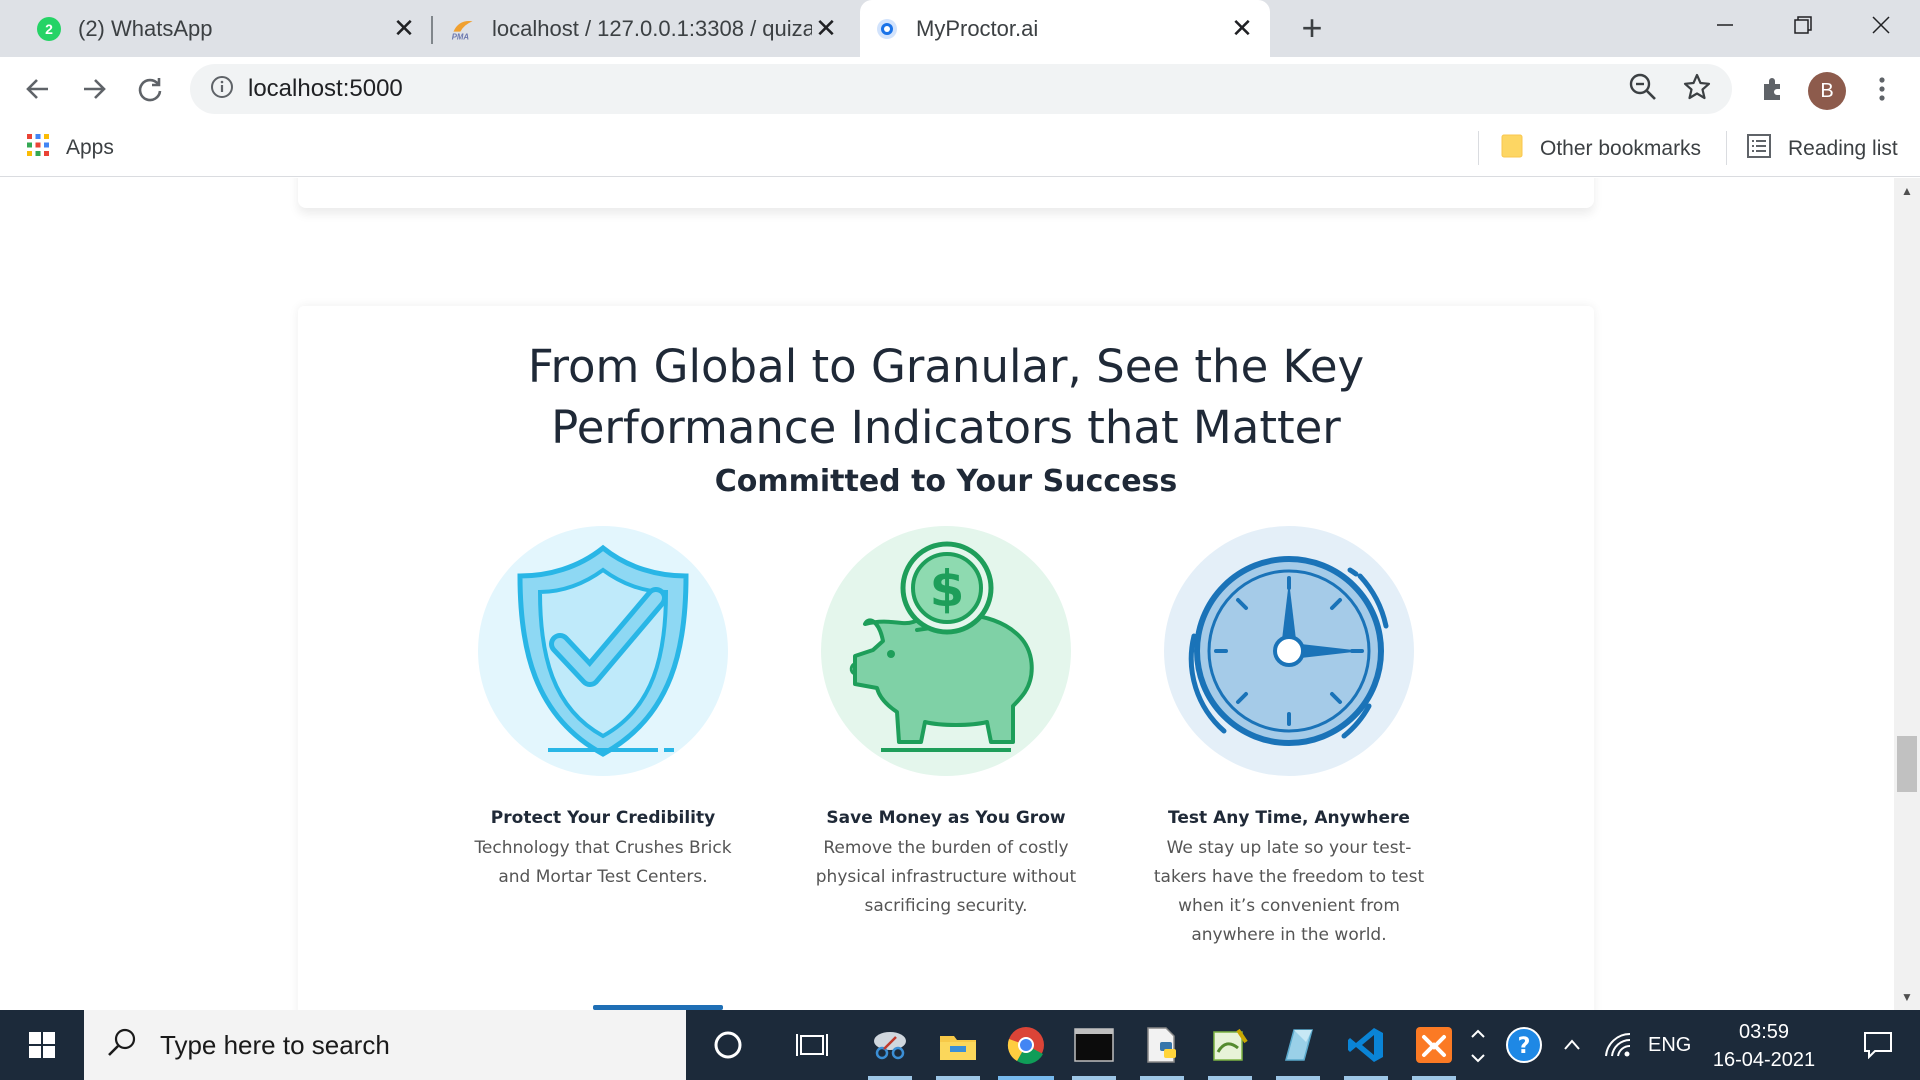 The image size is (1920, 1080). I want to click on site-info-icon, so click(222, 89).